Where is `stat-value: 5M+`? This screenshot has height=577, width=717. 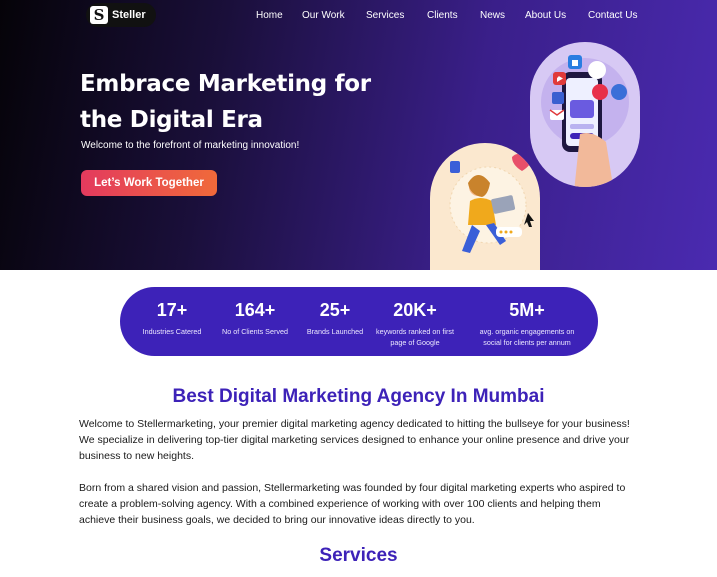
stat-value: 5M+ is located at coordinates (527, 310).